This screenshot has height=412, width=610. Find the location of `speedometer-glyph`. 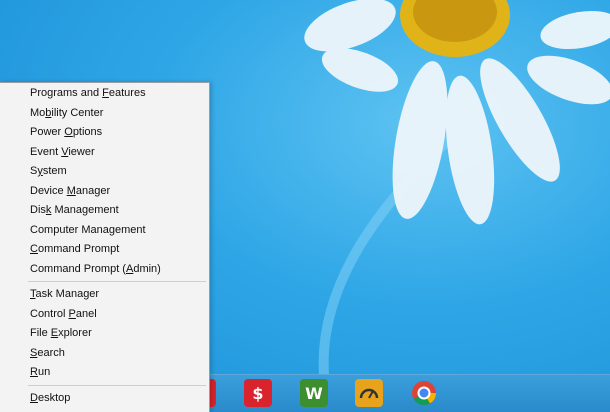

speedometer-glyph is located at coordinates (369, 393).